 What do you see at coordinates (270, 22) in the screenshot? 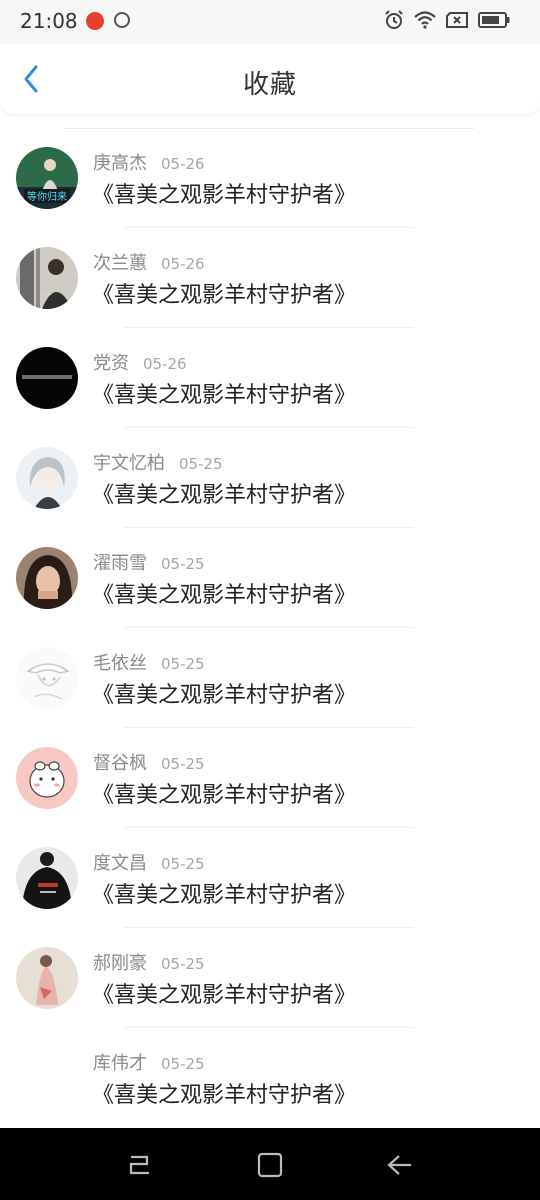
I see `status-bar: 21:08` at bounding box center [270, 22].